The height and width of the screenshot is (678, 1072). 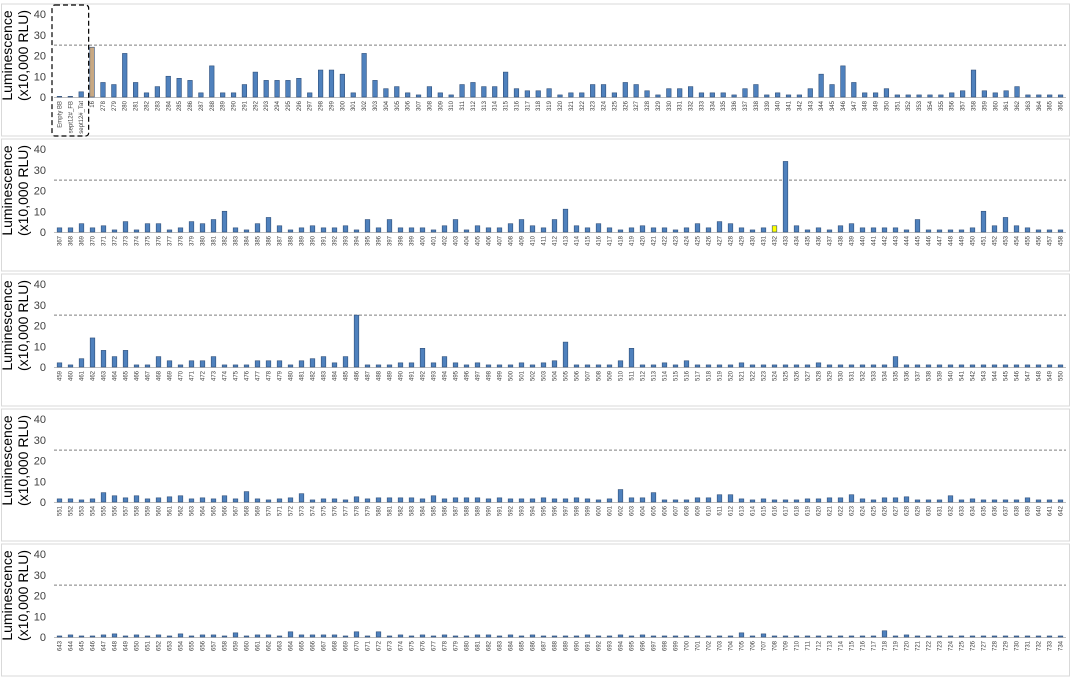 What do you see at coordinates (171, 375) in the screenshot?
I see `x-tick-label: 469` at bounding box center [171, 375].